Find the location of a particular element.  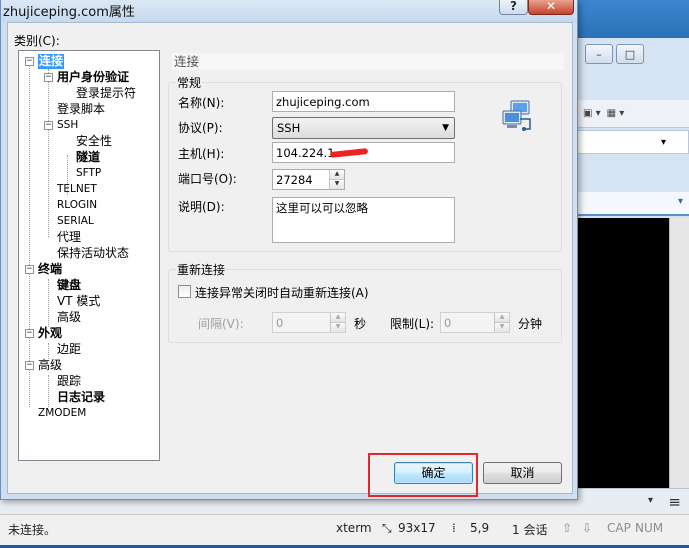

tree-item-logging: 日志记录 is located at coordinates (81, 397).